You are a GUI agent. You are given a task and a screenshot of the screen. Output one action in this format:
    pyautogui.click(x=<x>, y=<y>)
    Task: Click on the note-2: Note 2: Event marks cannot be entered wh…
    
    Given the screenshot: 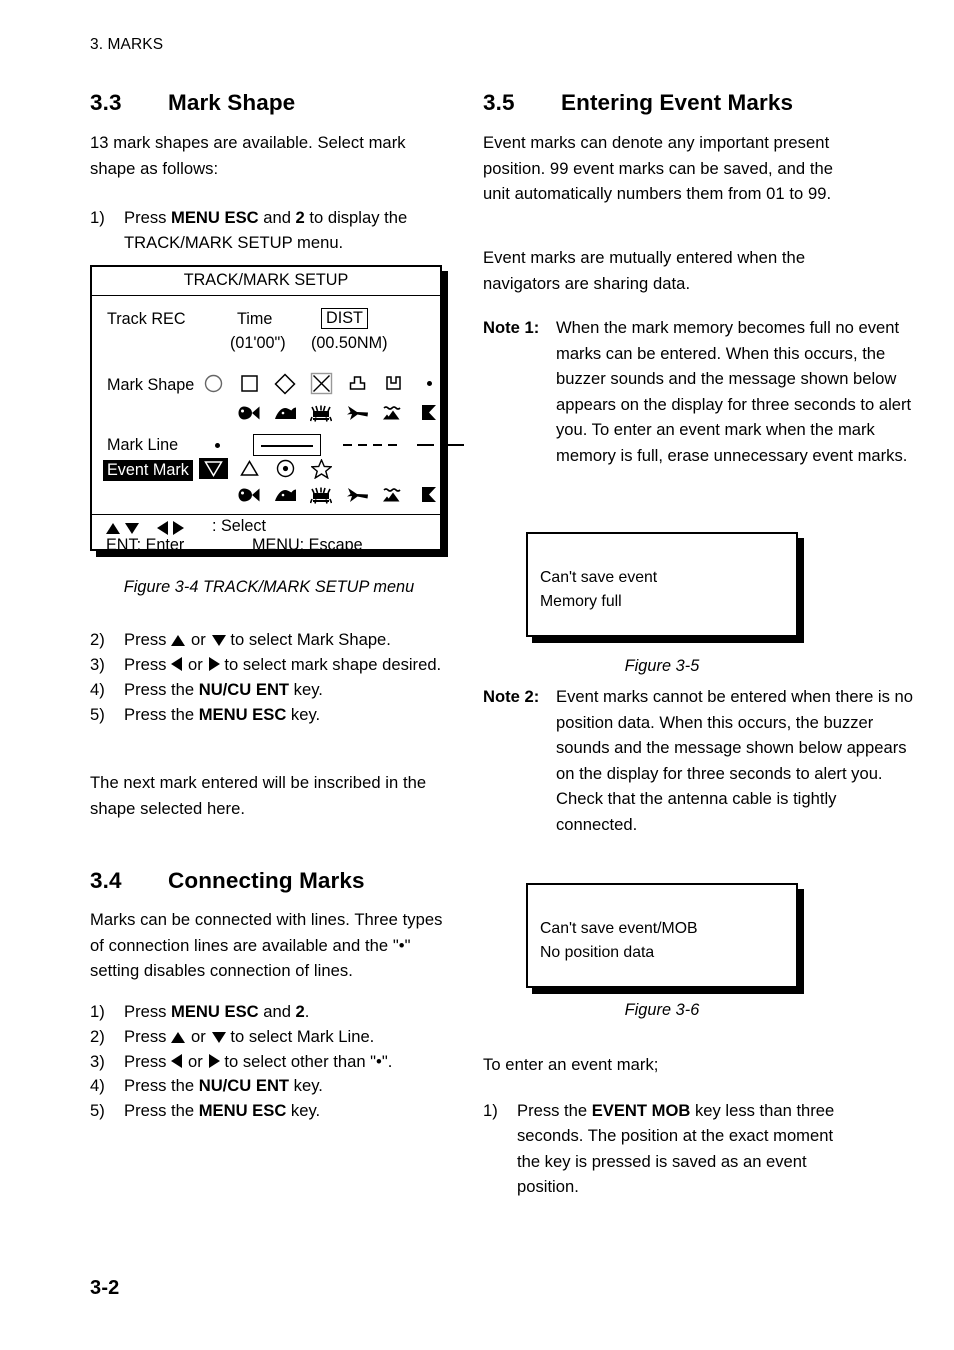 What is the action you would take?
    pyautogui.click(x=699, y=760)
    